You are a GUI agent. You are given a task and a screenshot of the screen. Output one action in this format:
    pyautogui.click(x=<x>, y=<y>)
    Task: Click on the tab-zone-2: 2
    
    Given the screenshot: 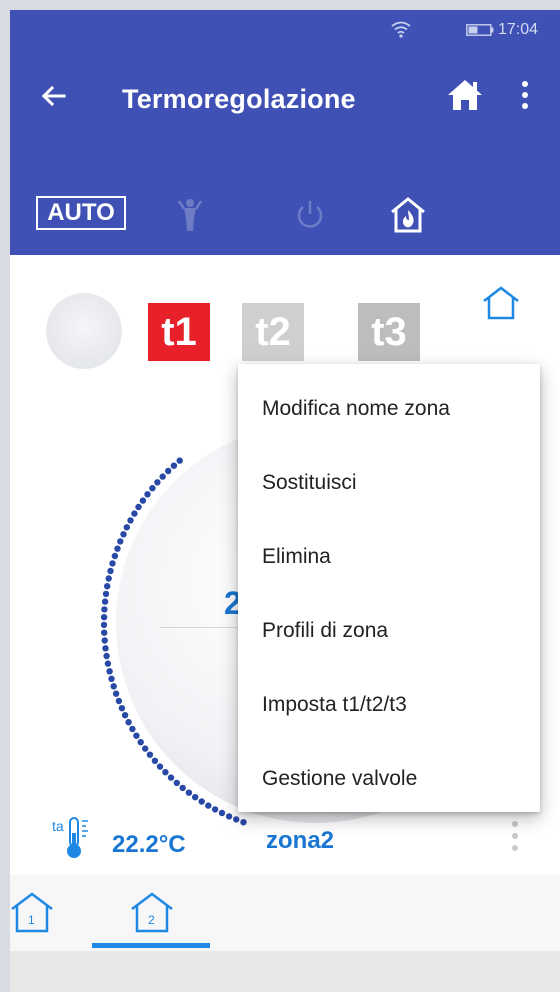 What is the action you would take?
    pyautogui.click(x=152, y=913)
    